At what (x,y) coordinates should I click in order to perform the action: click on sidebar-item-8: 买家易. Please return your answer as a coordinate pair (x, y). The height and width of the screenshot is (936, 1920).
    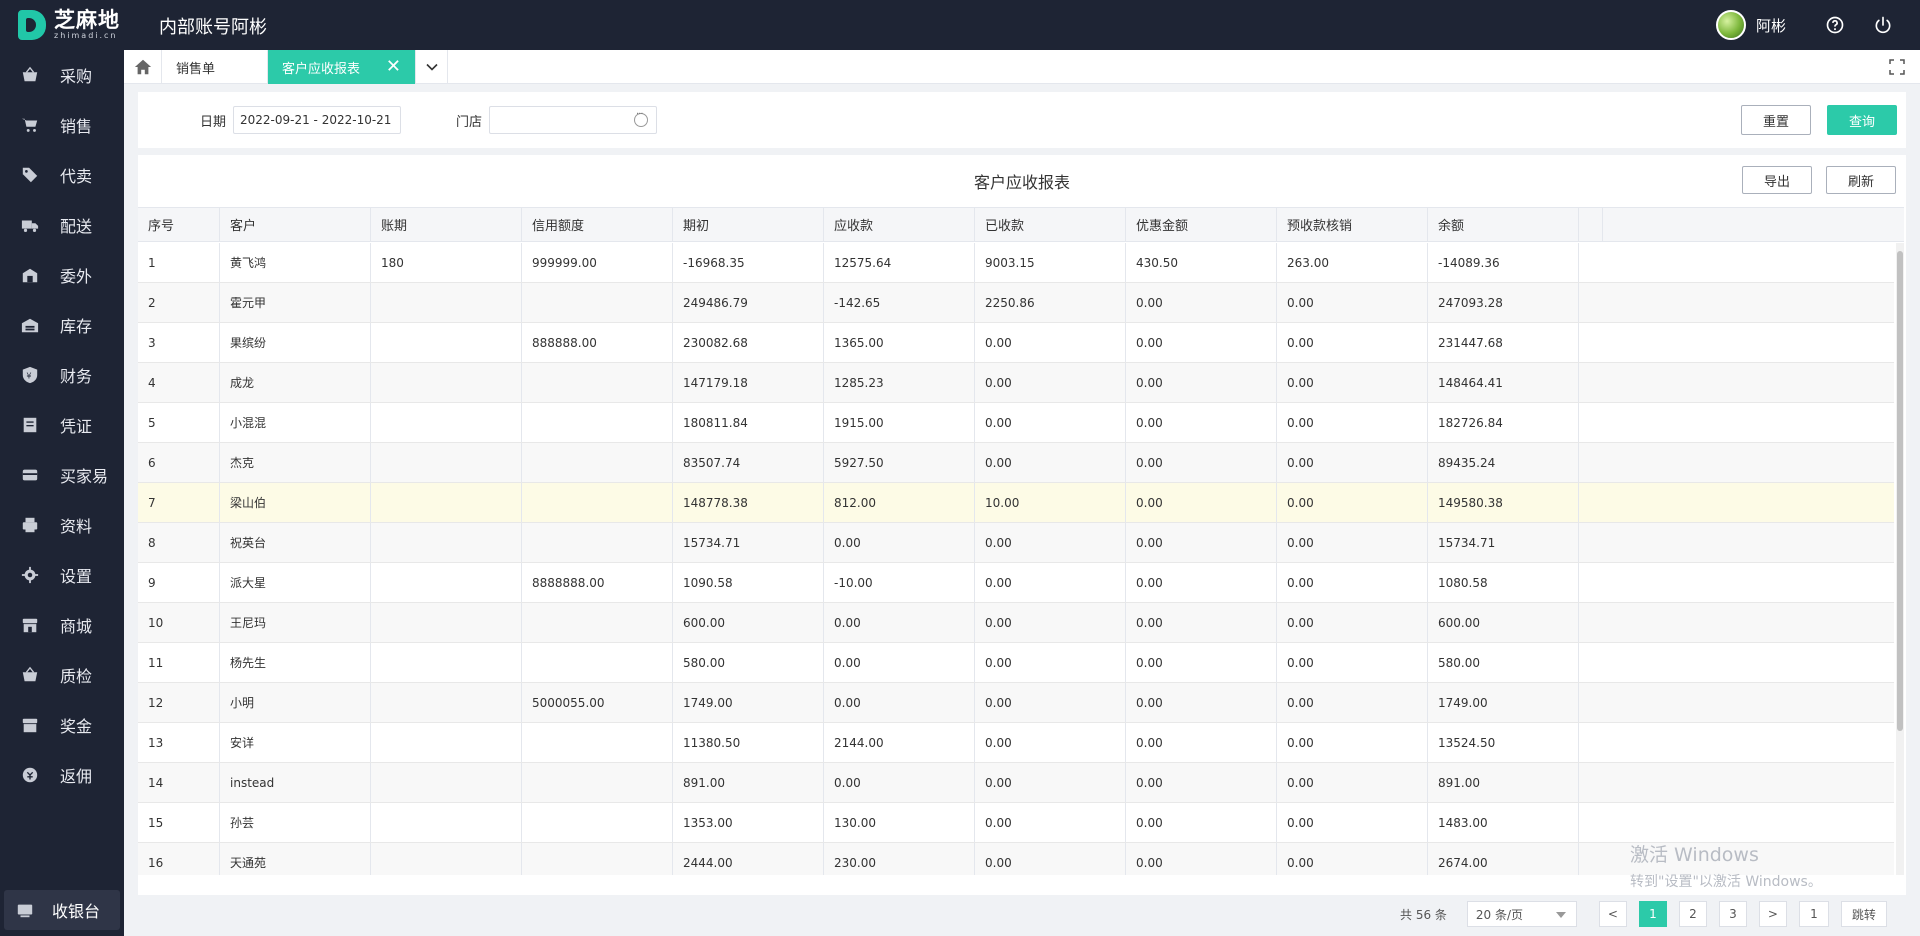
    Looking at the image, I should click on (62, 475).